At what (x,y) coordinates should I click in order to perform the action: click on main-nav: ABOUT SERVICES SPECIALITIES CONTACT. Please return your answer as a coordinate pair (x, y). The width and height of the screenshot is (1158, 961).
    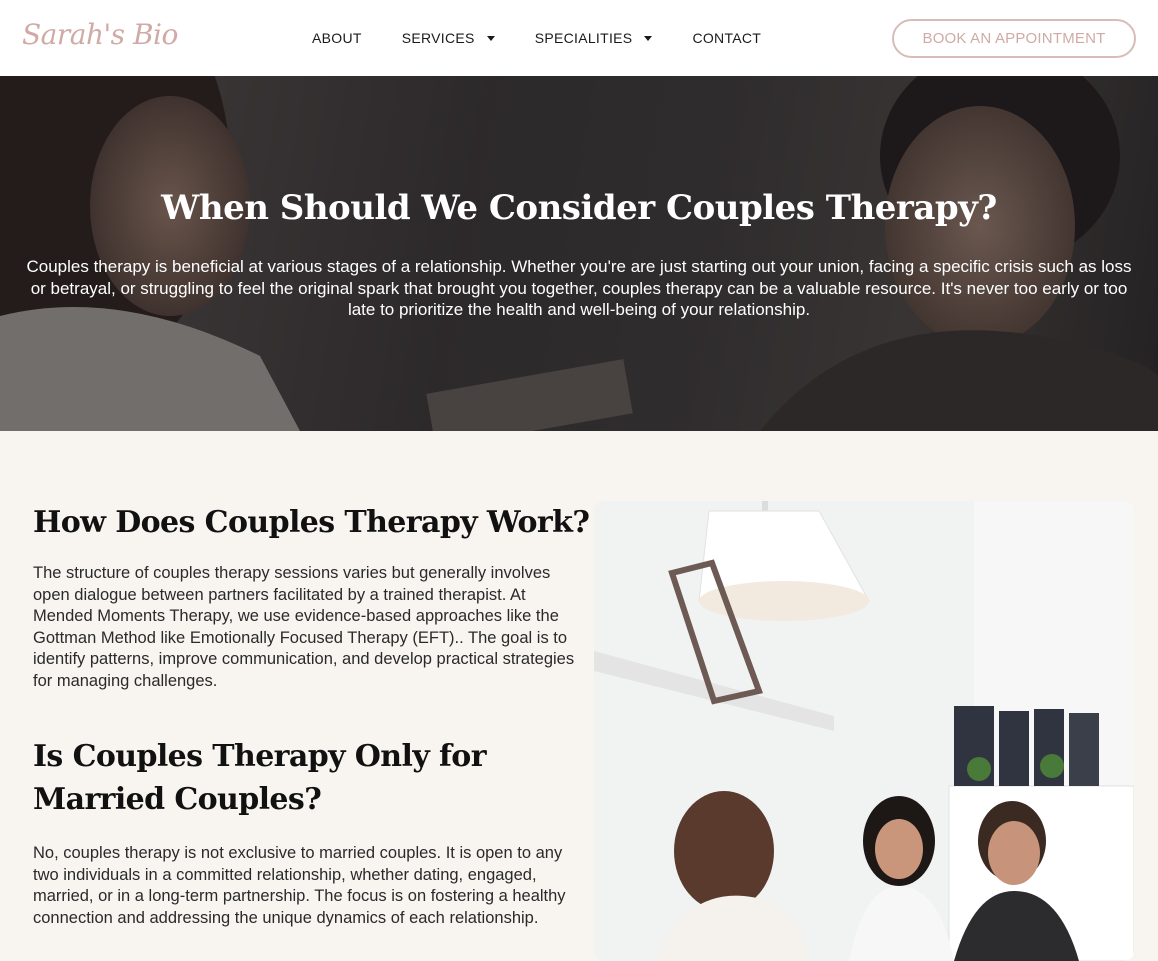
    Looking at the image, I should click on (536, 38).